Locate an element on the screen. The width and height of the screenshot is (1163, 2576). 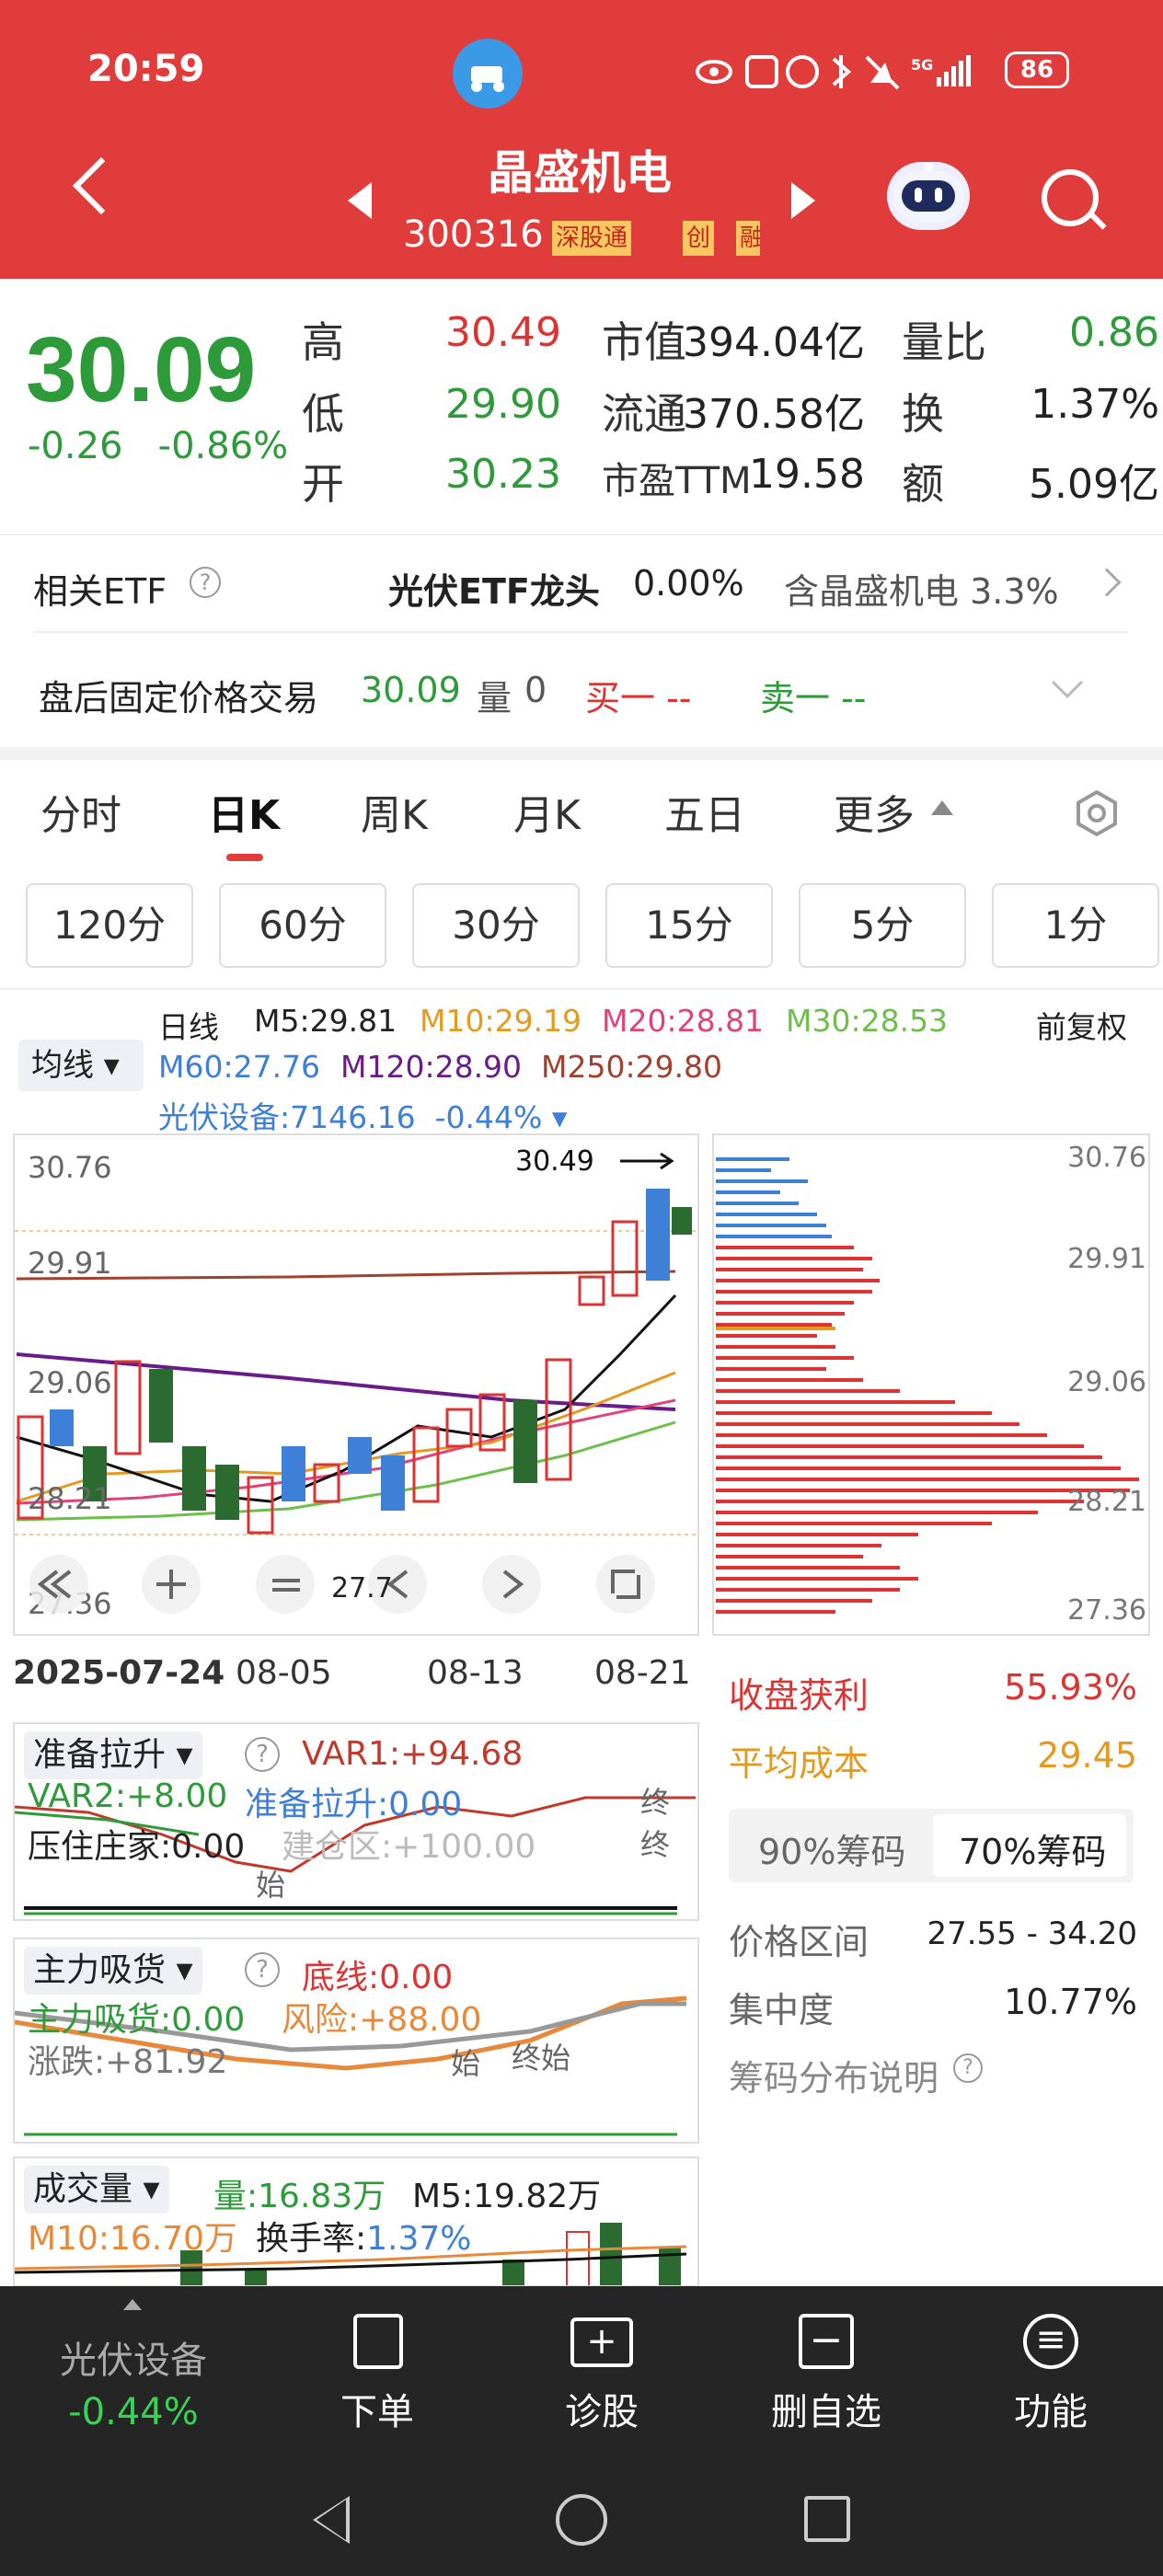
period-1min: 1分 is located at coordinates (1076, 925).